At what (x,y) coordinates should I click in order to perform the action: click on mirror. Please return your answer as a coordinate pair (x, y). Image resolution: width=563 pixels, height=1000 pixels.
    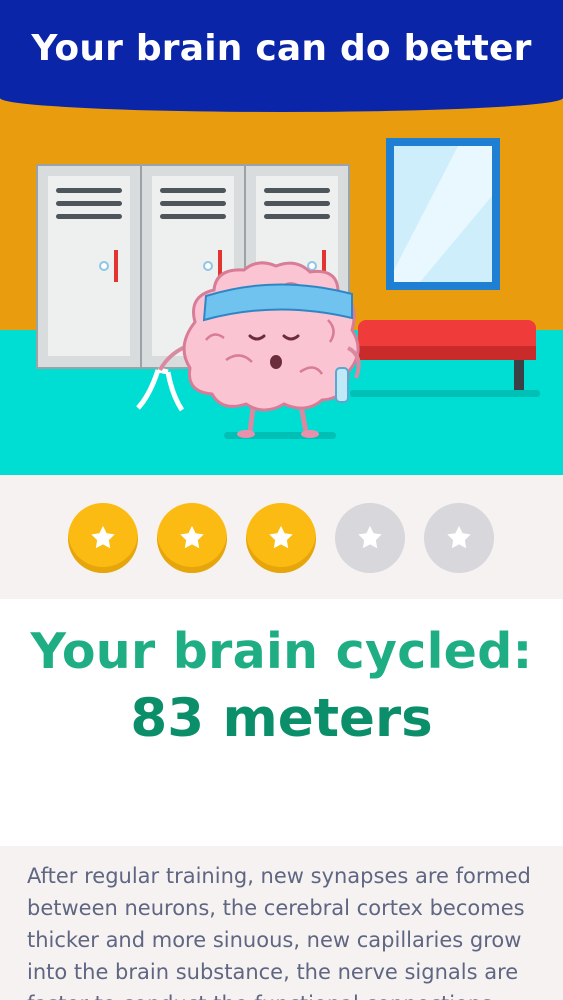
    Looking at the image, I should click on (443, 214).